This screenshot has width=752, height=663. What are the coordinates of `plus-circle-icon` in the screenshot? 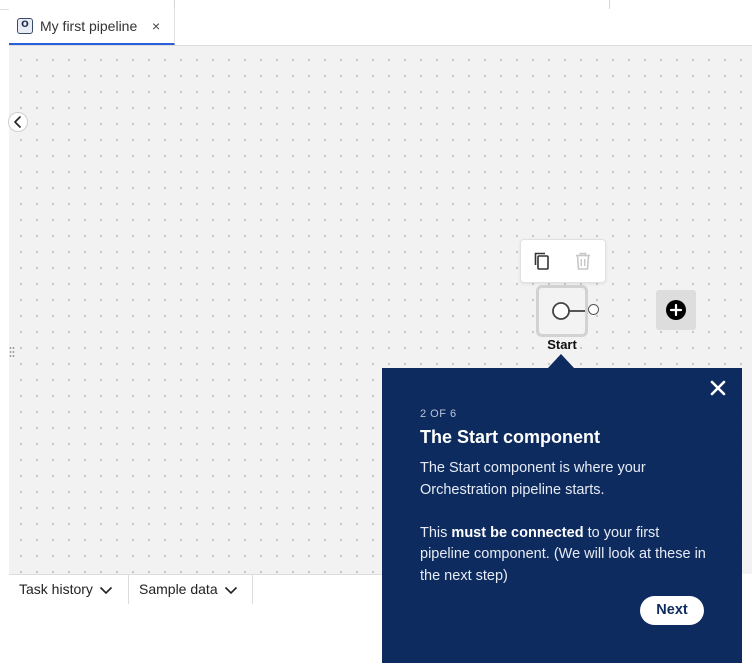 It's located at (676, 310).